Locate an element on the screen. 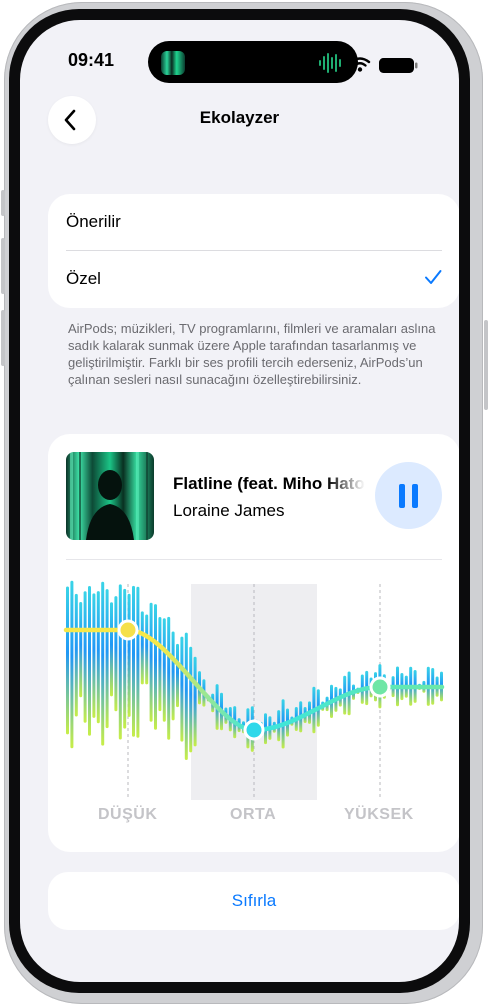 Image resolution: width=489 pixels, height=1008 pixels. option-recommended: Önerilir is located at coordinates (253, 222).